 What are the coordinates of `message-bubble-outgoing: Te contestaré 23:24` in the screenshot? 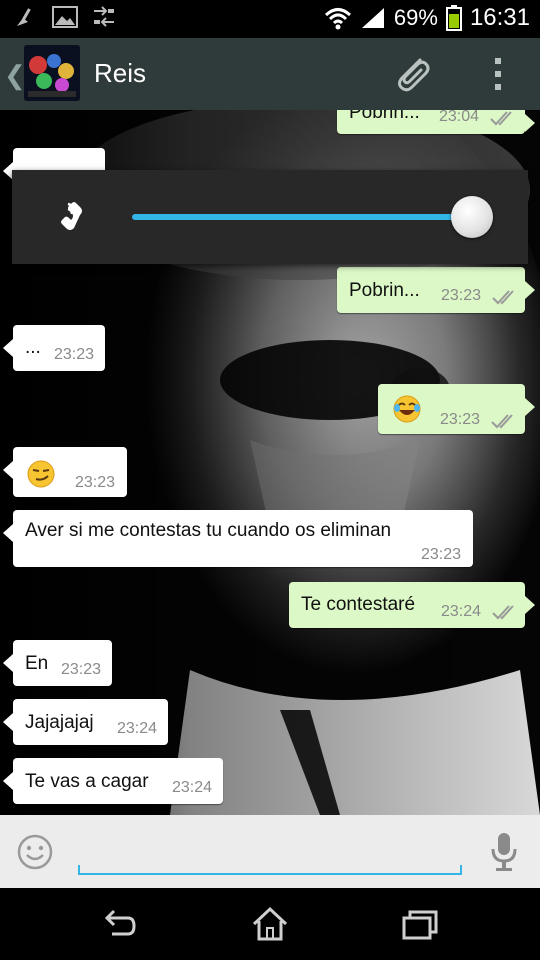 It's located at (412, 605).